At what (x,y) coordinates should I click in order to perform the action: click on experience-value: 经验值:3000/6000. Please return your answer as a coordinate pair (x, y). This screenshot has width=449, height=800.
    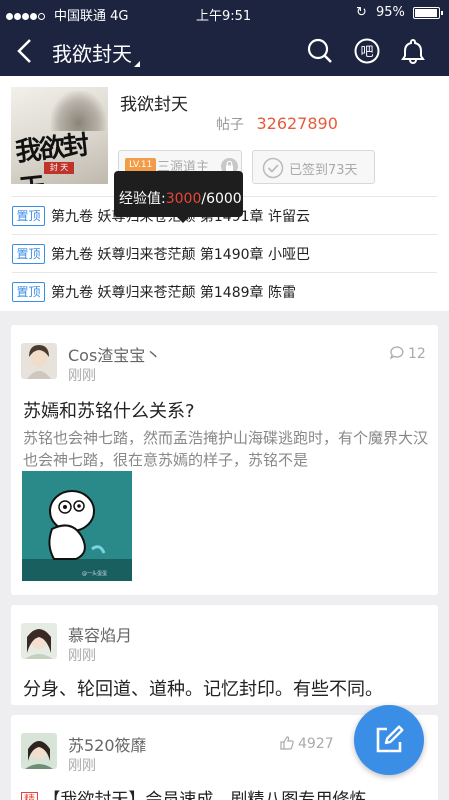
    Looking at the image, I should click on (180, 199).